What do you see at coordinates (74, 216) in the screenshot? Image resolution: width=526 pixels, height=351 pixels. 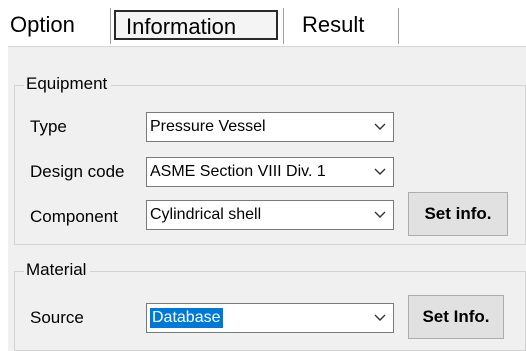 I see `component-label: Component` at bounding box center [74, 216].